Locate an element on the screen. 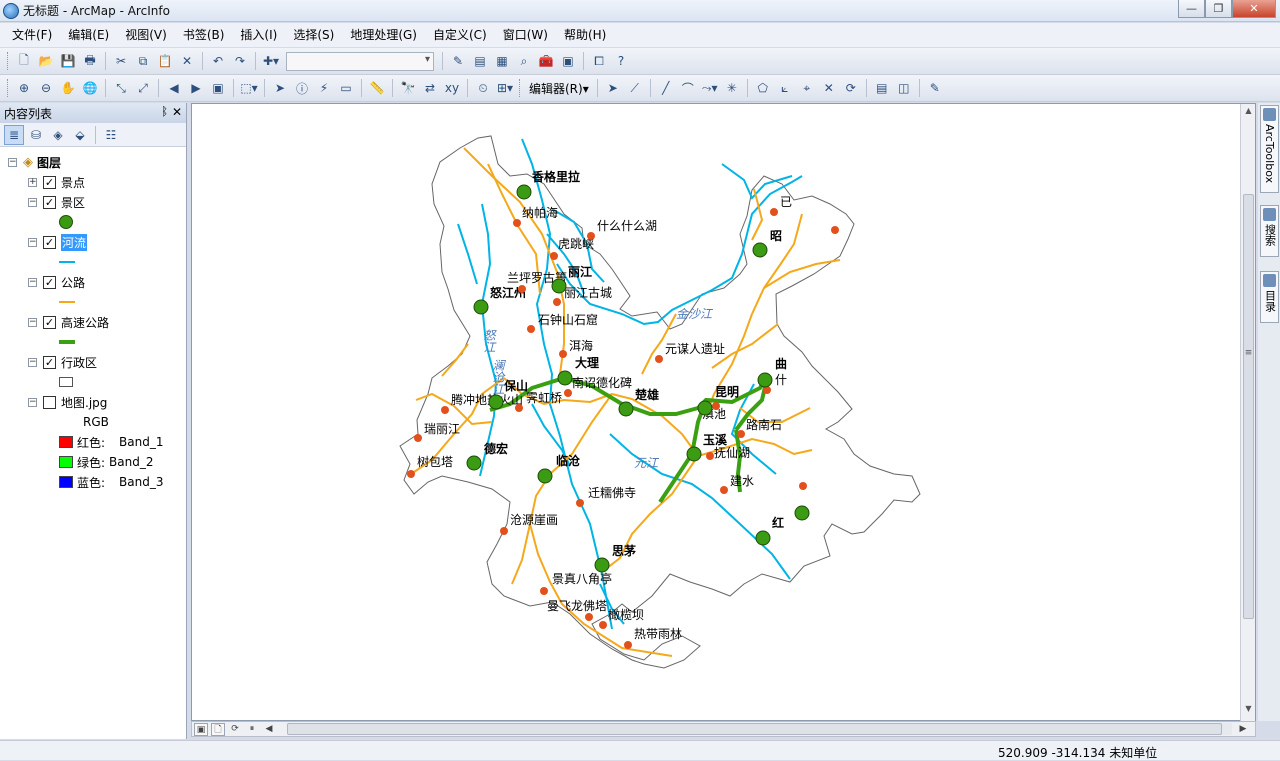 The height and width of the screenshot is (761, 1280). cut-polygons-icon: ⌖ is located at coordinates (807, 88).